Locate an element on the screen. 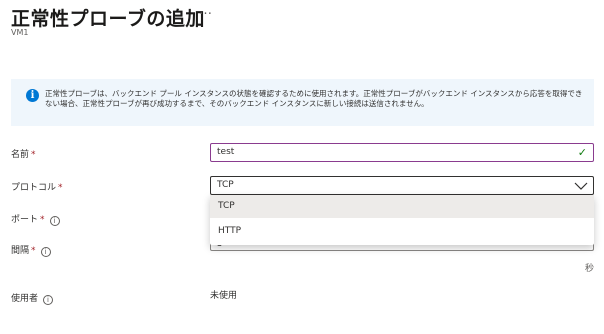 Image resolution: width=604 pixels, height=334 pixels. name-label-text: 名前 is located at coordinates (20, 155).